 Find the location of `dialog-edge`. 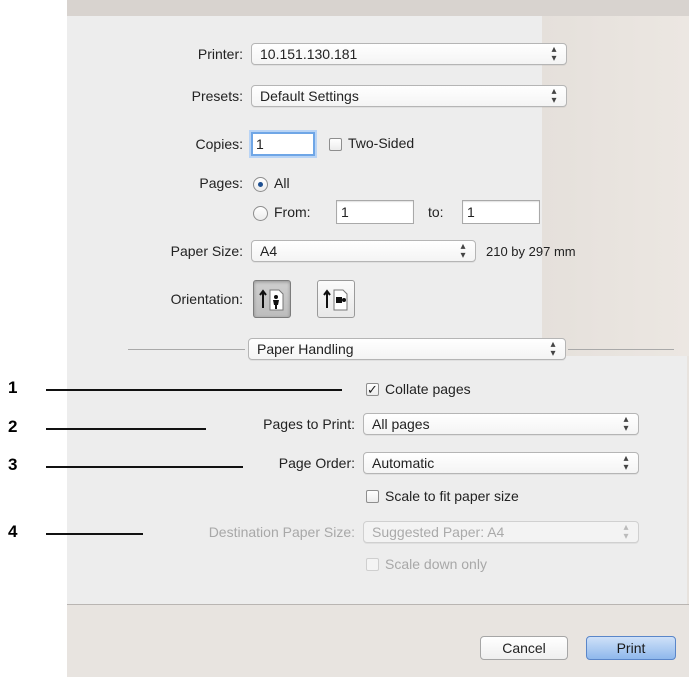

dialog-edge is located at coordinates (615, 186).